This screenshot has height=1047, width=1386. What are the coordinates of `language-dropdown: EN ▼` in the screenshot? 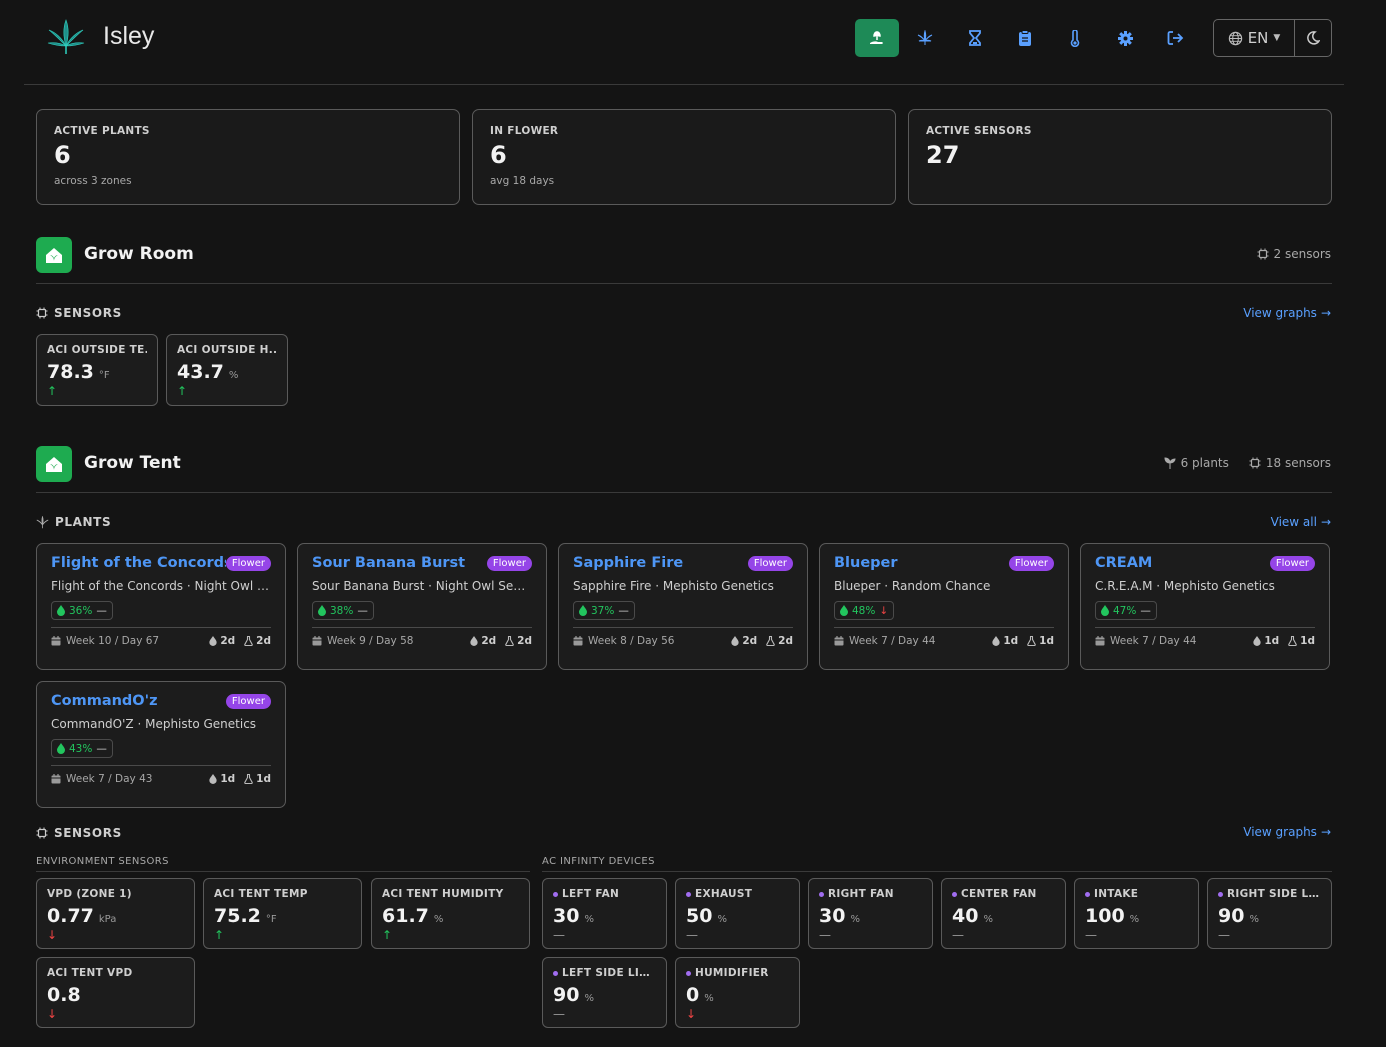 It's located at (1254, 38).